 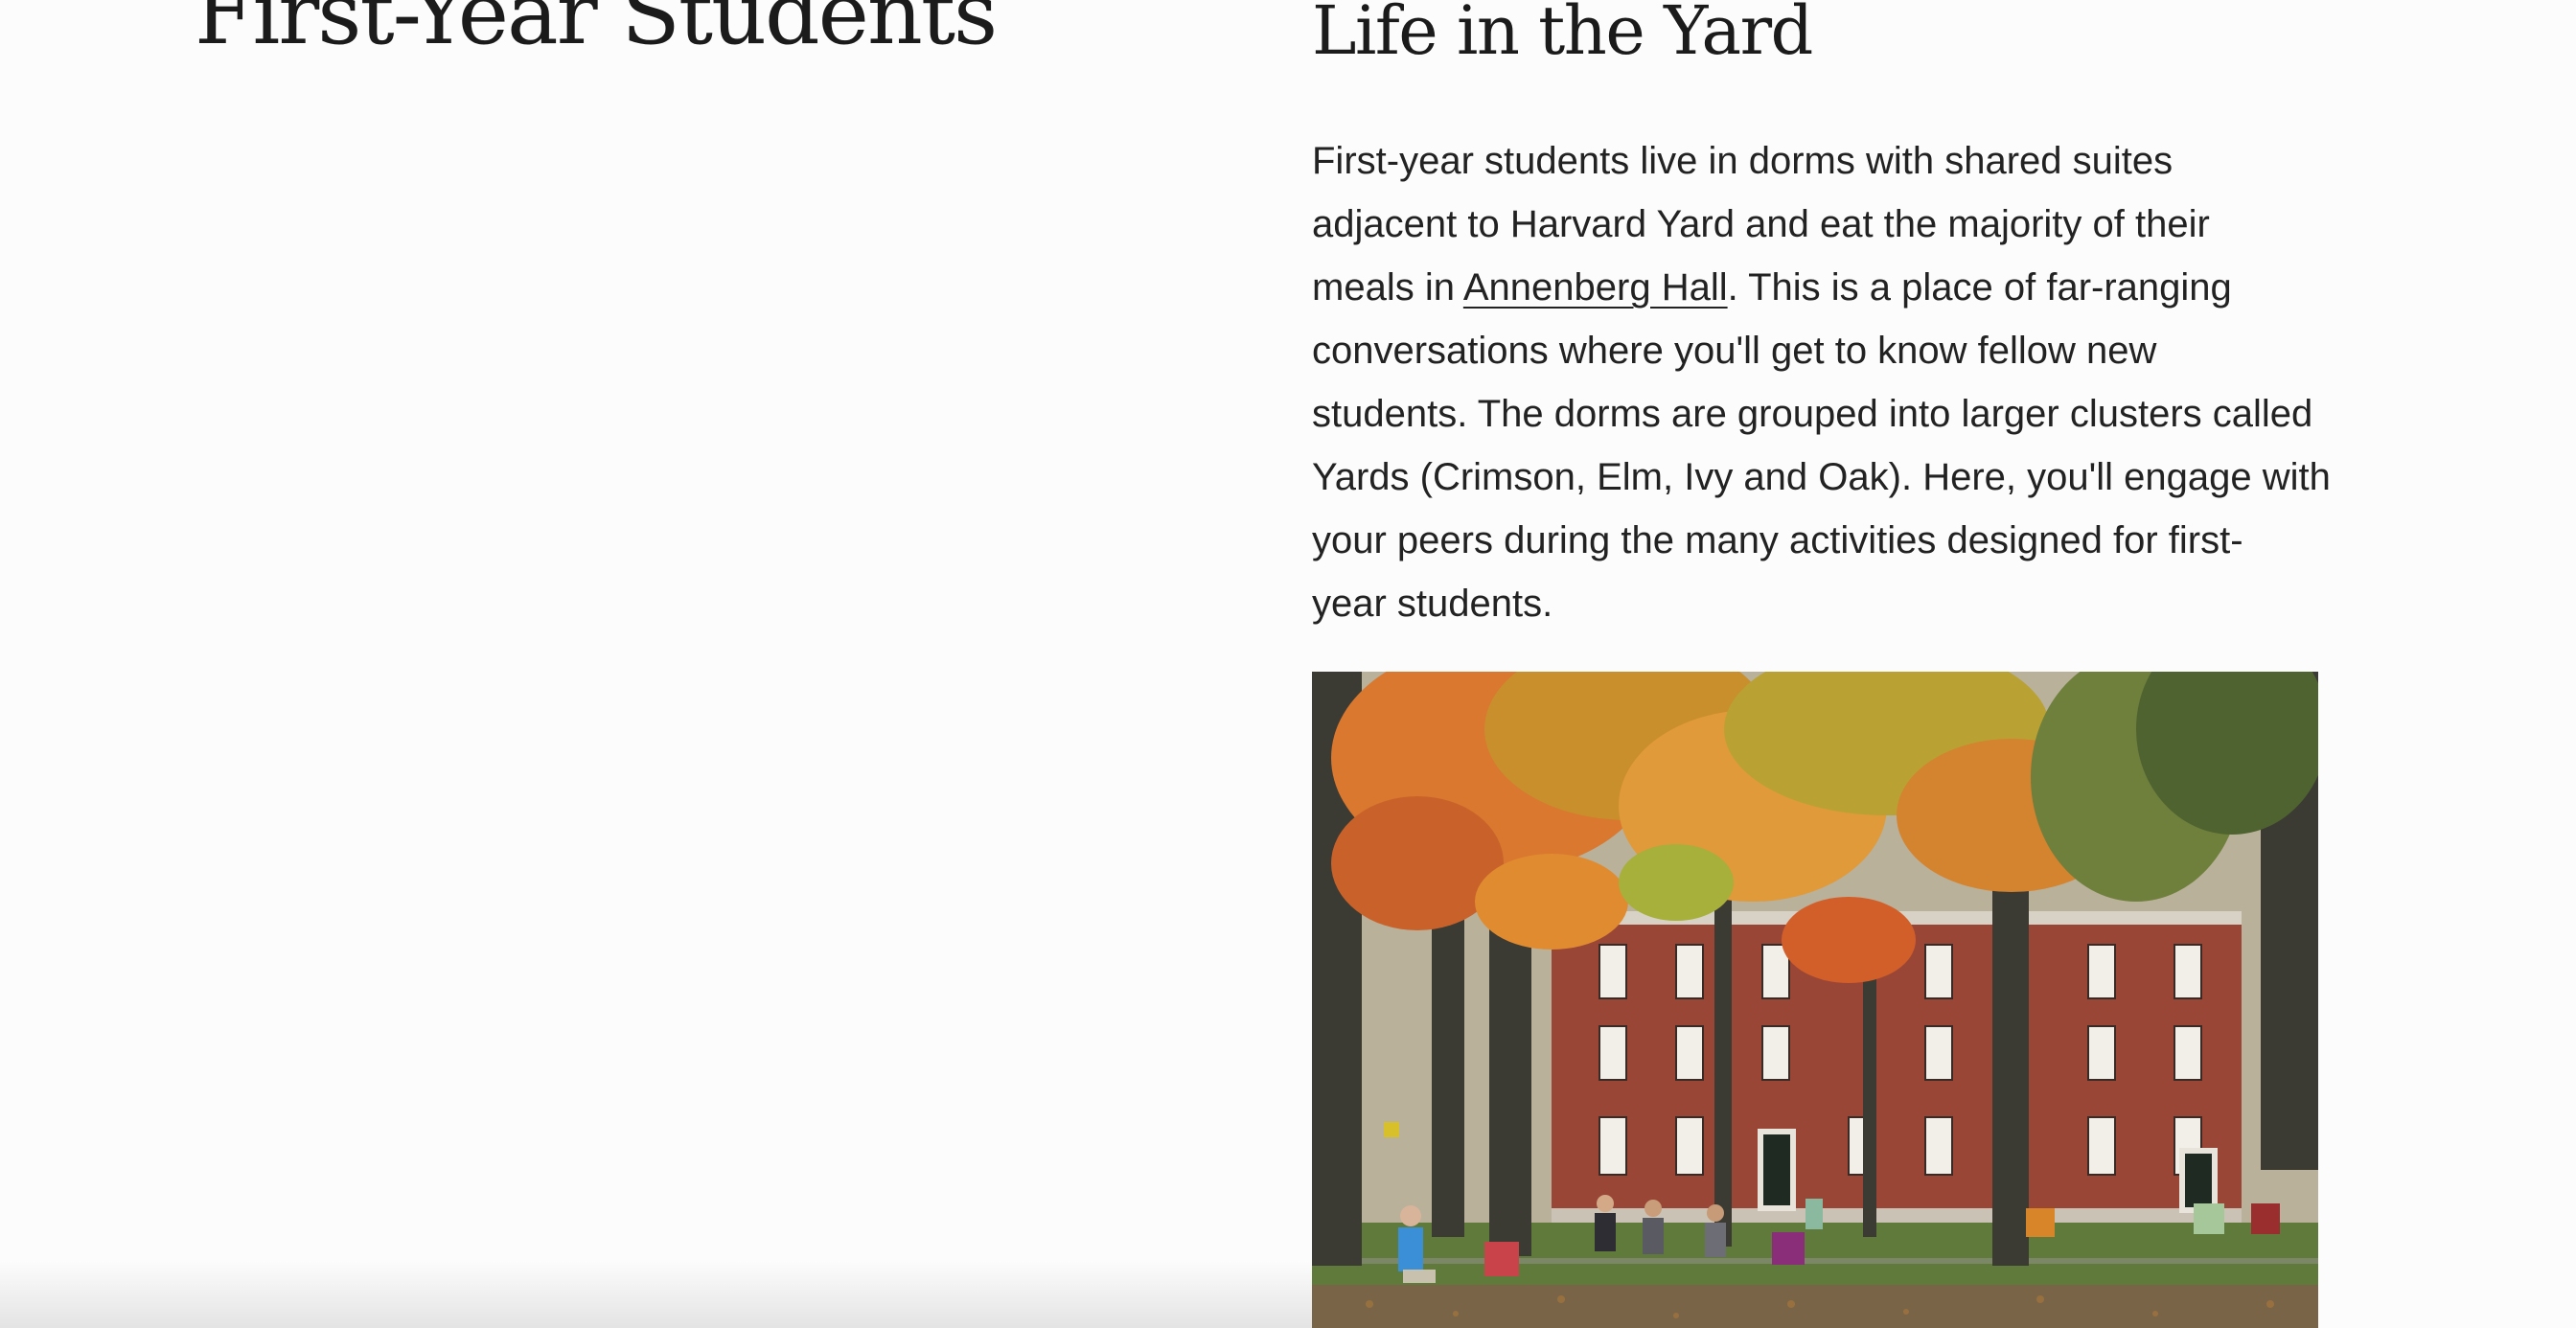 What do you see at coordinates (1980, 288) in the screenshot?
I see `paragraph-text: . This is a place of far-ranging` at bounding box center [1980, 288].